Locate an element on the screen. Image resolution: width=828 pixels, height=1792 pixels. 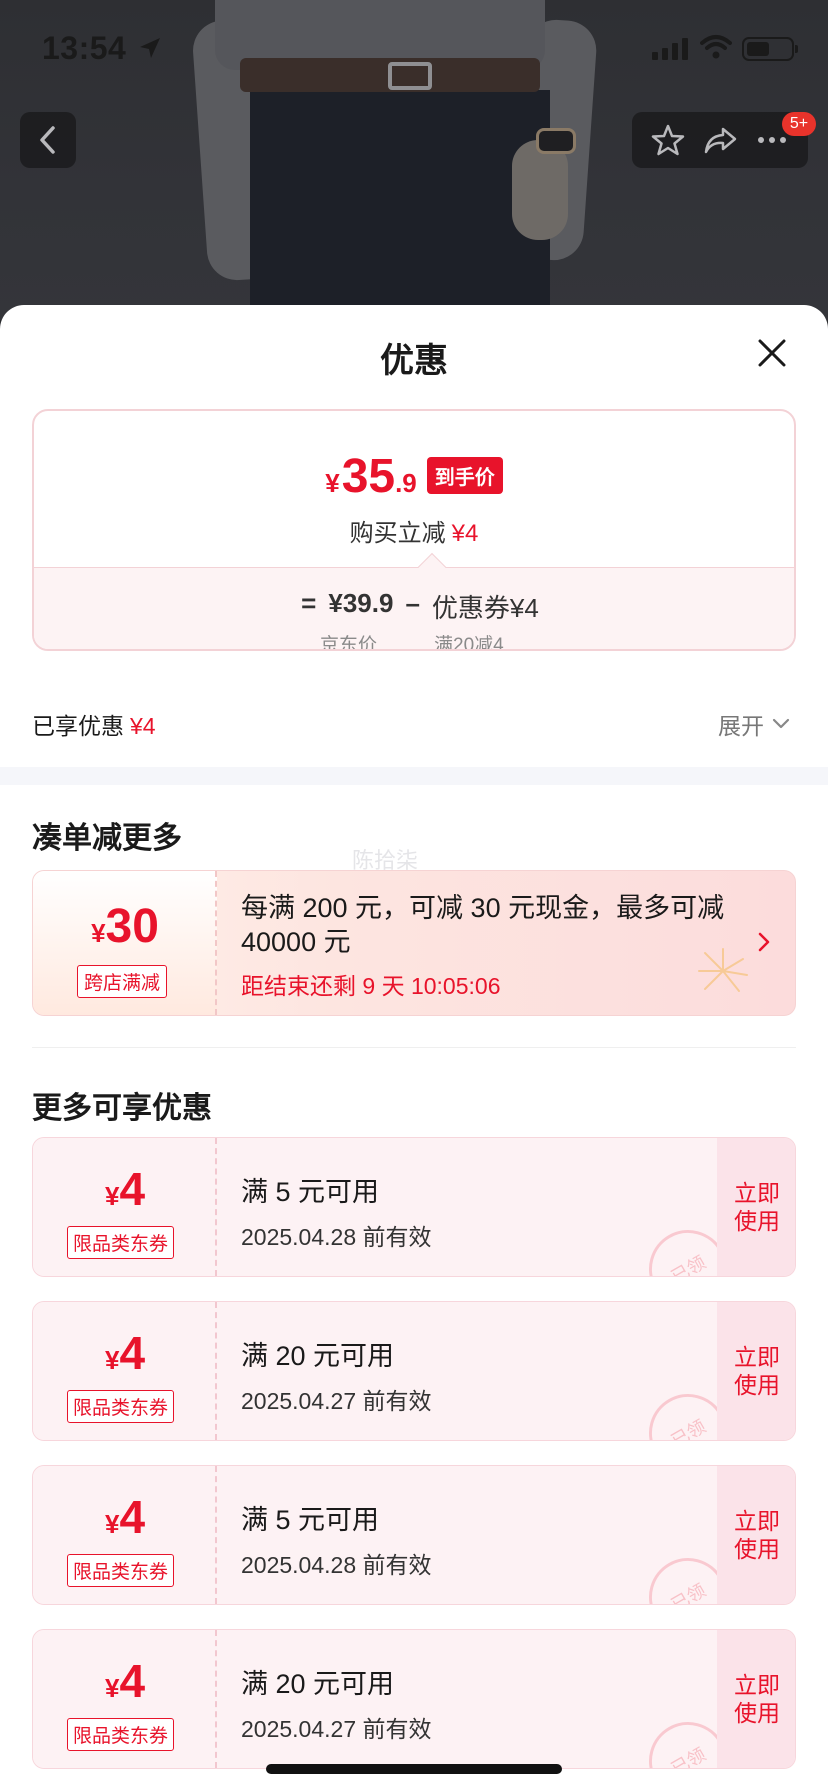
sheet-title: 优惠 is located at coordinates (414, 361).